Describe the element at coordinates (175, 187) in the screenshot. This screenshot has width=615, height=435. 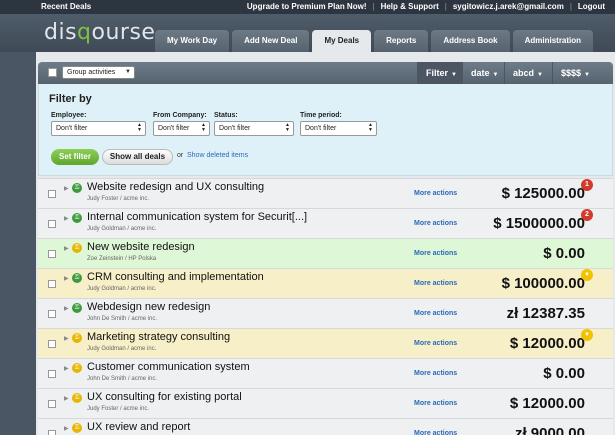
I see `deal-title: Website redesign and UX consulting` at that location.